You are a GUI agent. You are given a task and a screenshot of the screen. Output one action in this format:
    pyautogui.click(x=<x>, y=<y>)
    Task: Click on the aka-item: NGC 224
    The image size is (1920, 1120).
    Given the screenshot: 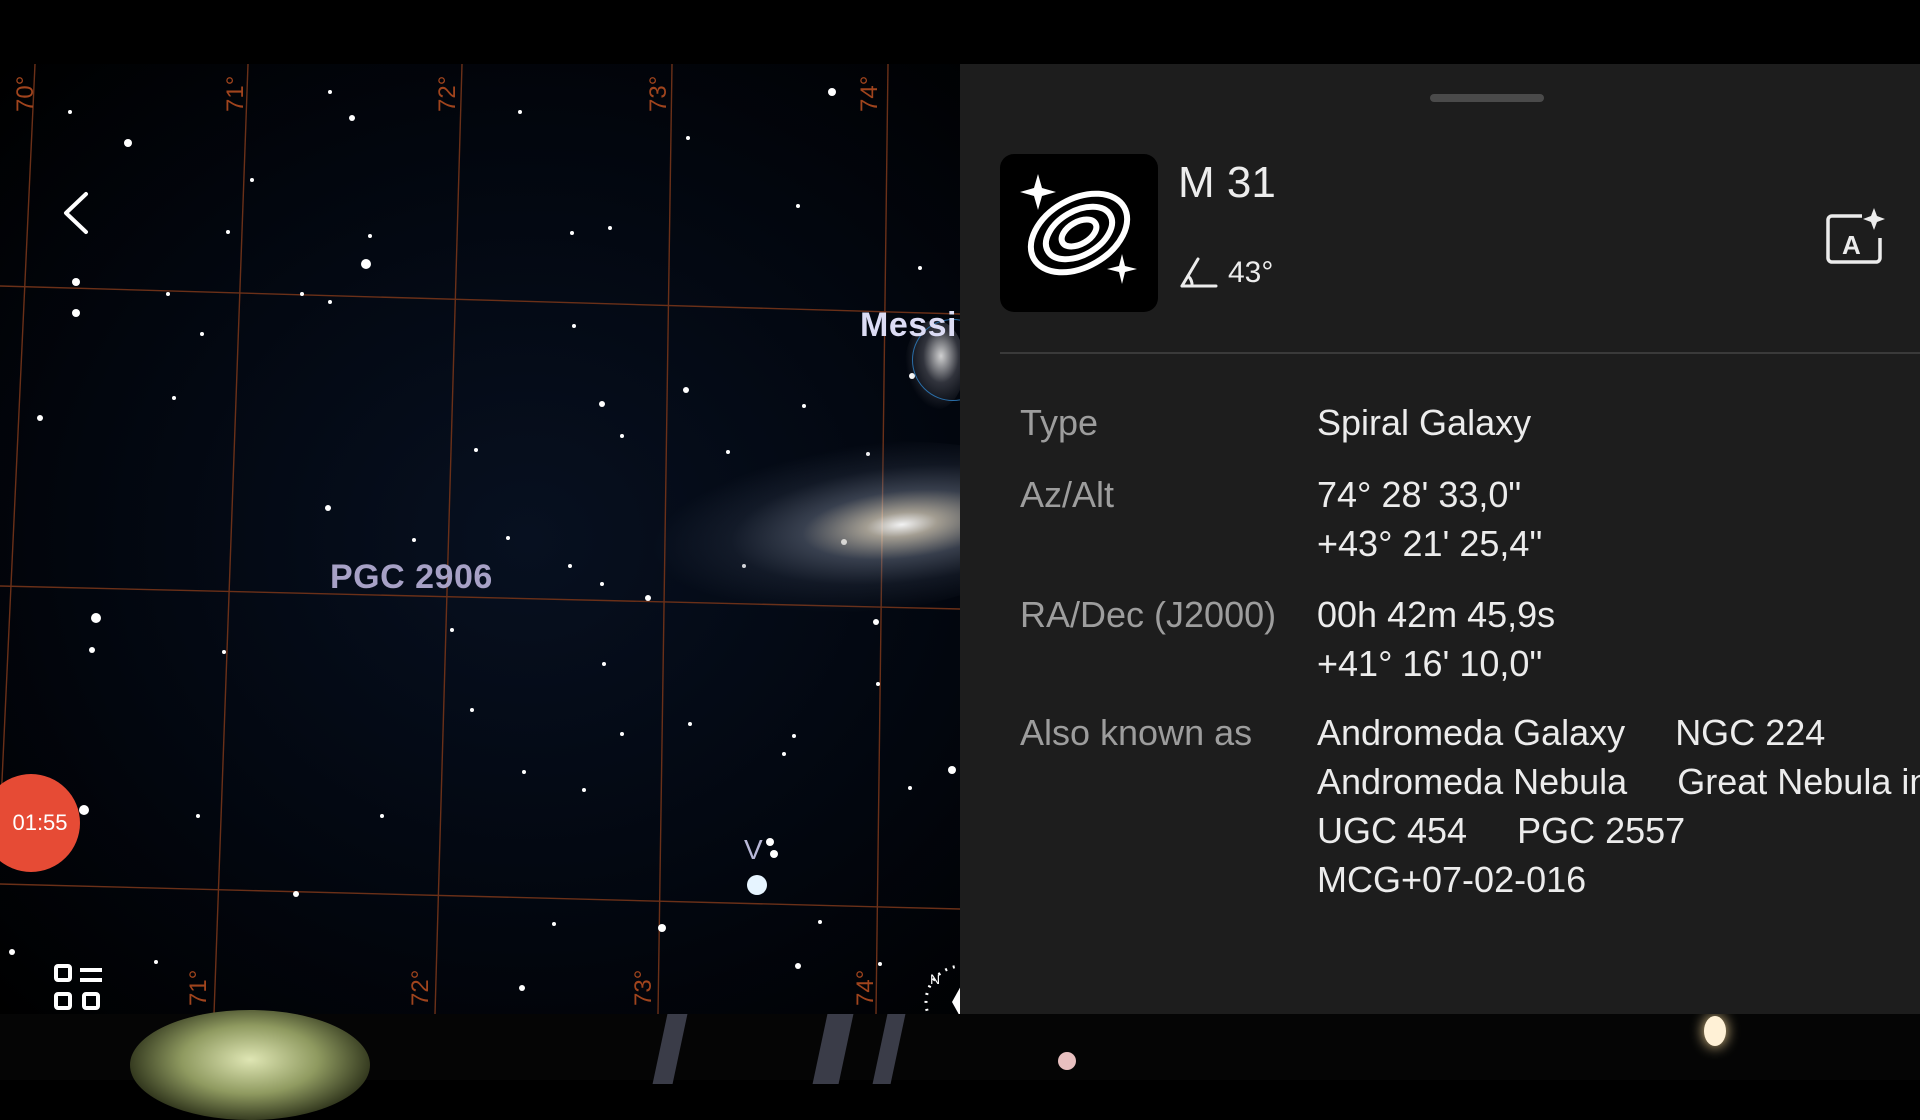 What is the action you would take?
    pyautogui.click(x=1750, y=732)
    